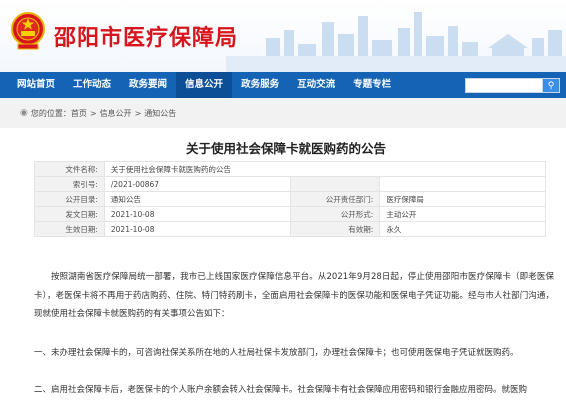 The height and width of the screenshot is (400, 566). I want to click on location-pin-icon: ◉, so click(24, 113).